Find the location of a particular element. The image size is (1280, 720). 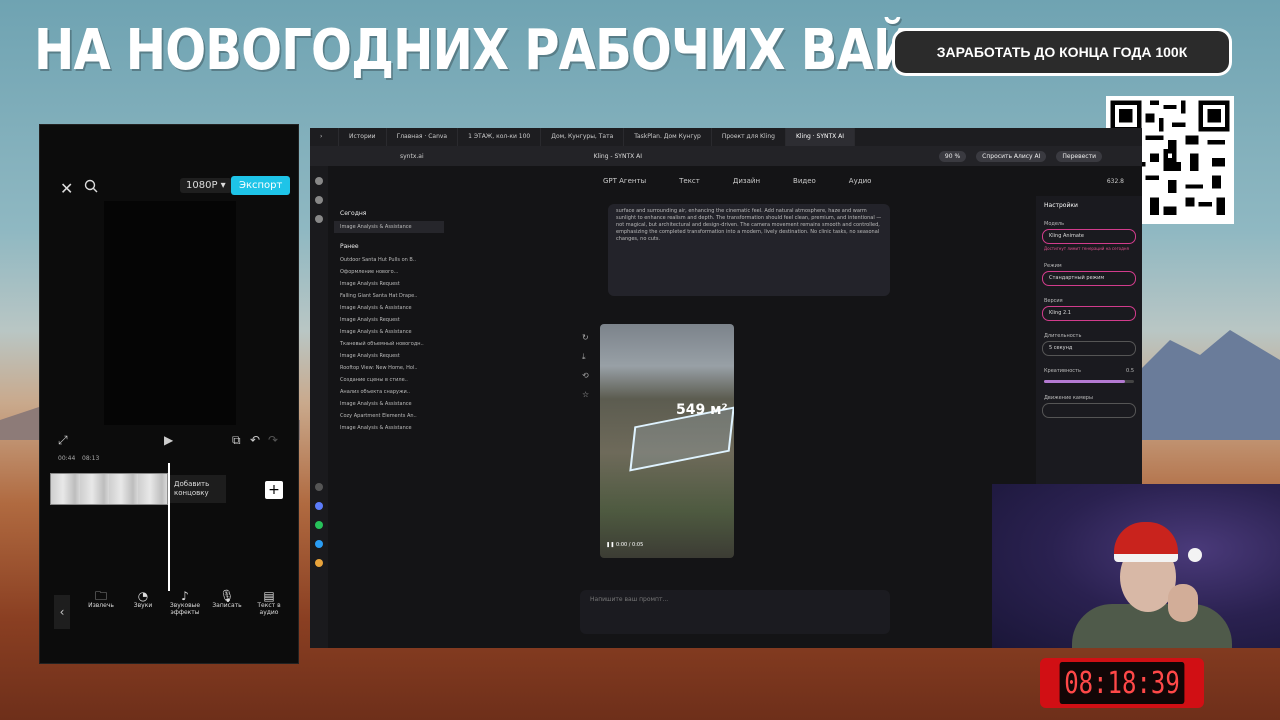

creativity-label: Креативность 0.5 is located at coordinates (1089, 371).